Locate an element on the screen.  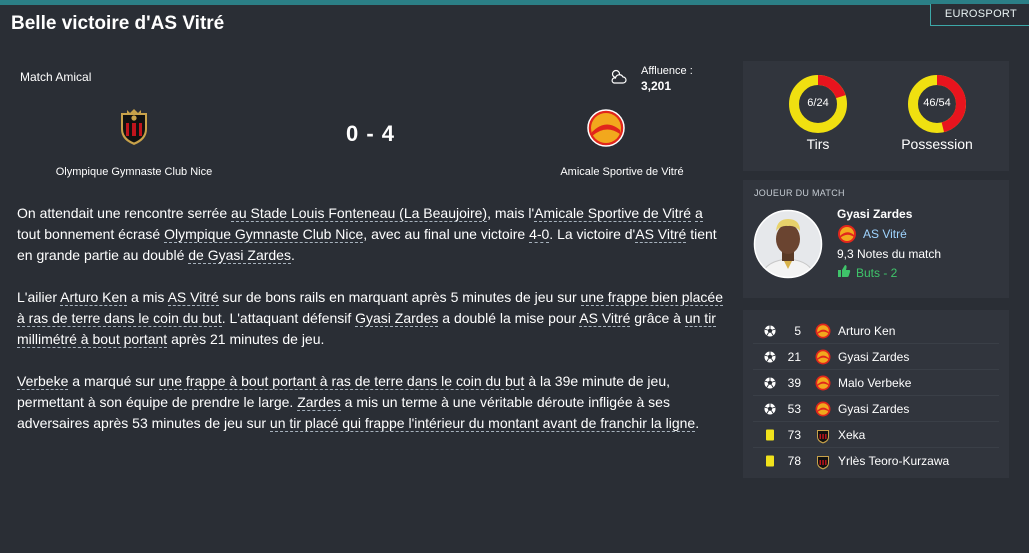
motm-rating: 9,3 Notes du match is located at coordinates (889, 254).